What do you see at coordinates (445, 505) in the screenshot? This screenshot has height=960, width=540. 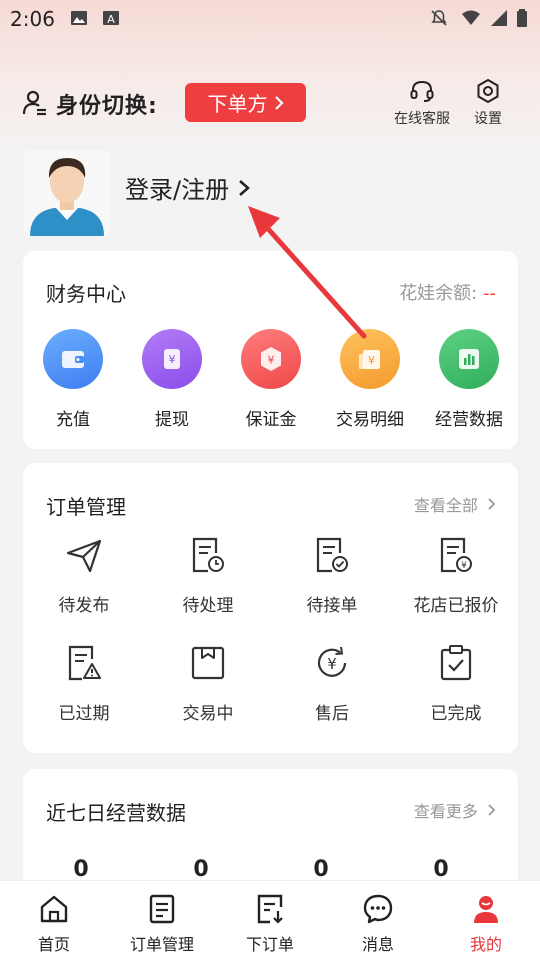 I see `view-all-label: 查看全部` at bounding box center [445, 505].